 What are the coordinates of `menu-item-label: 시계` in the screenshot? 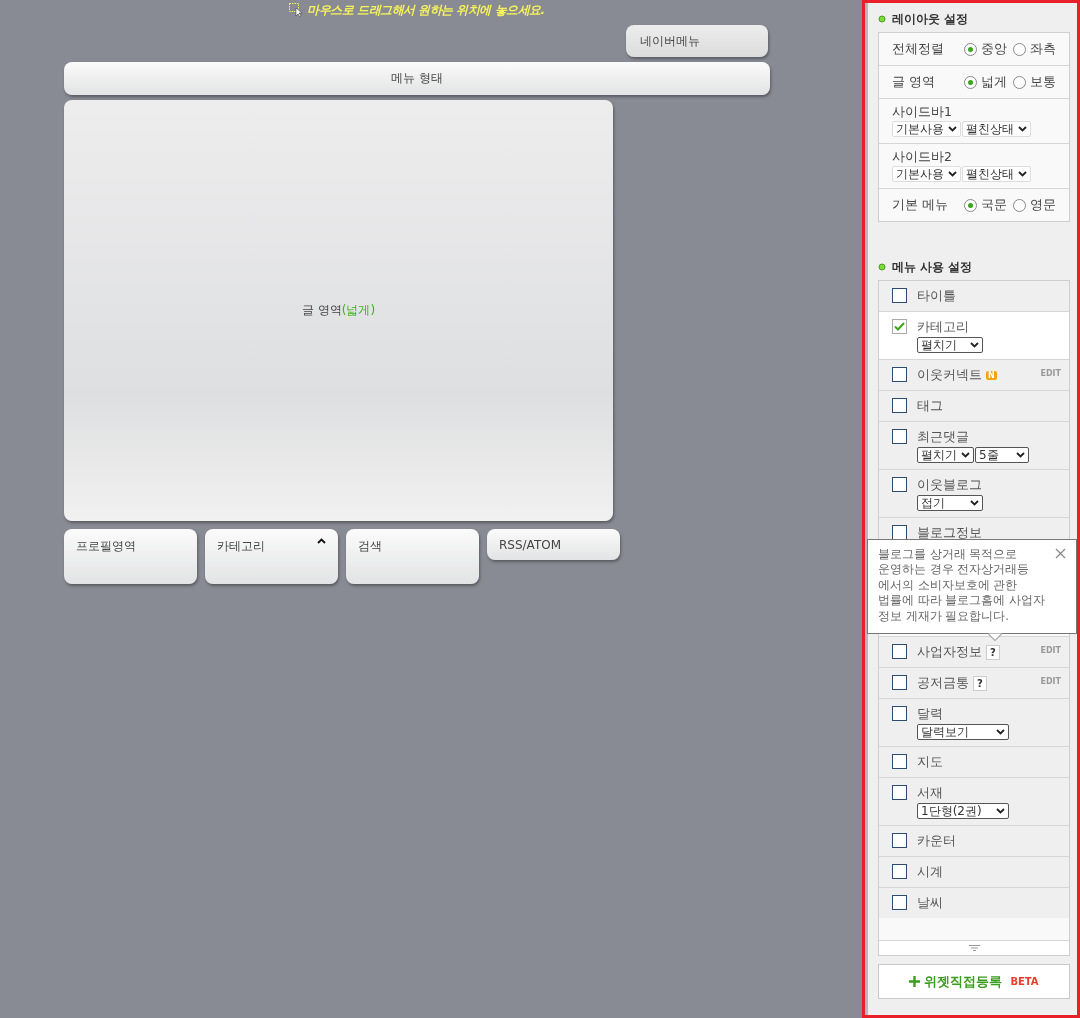 It's located at (930, 872).